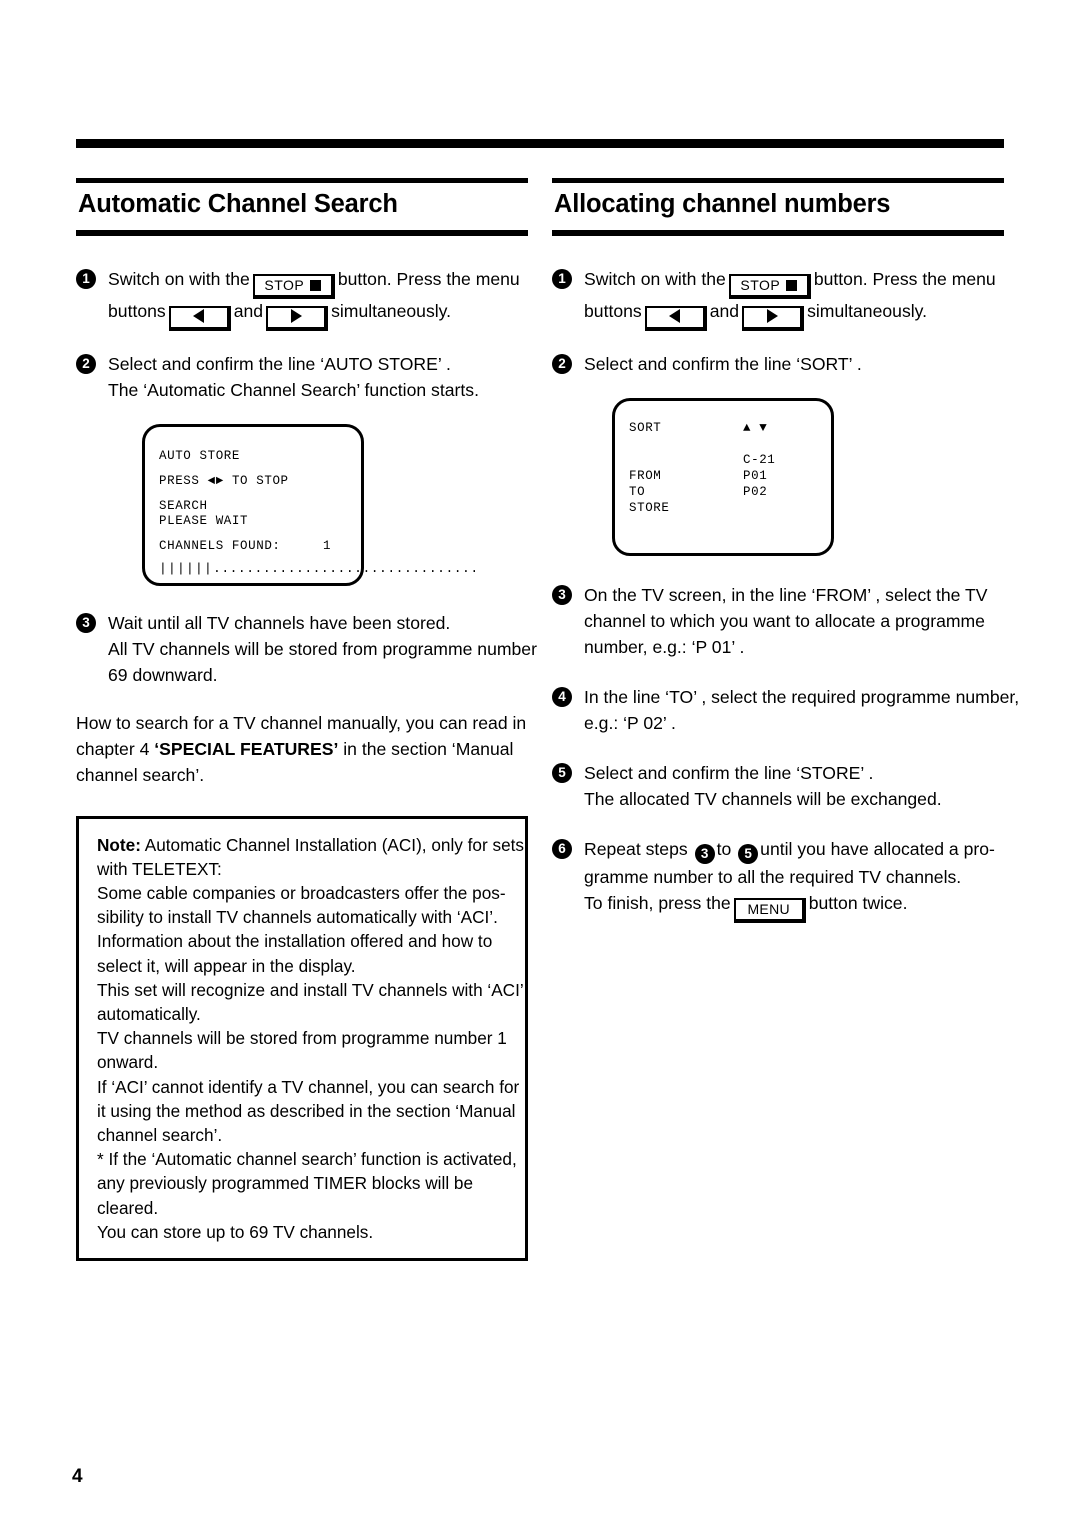 This screenshot has width=1080, height=1526. Describe the element at coordinates (759, 459) in the screenshot. I see `sort-channel-value: C-21` at that location.